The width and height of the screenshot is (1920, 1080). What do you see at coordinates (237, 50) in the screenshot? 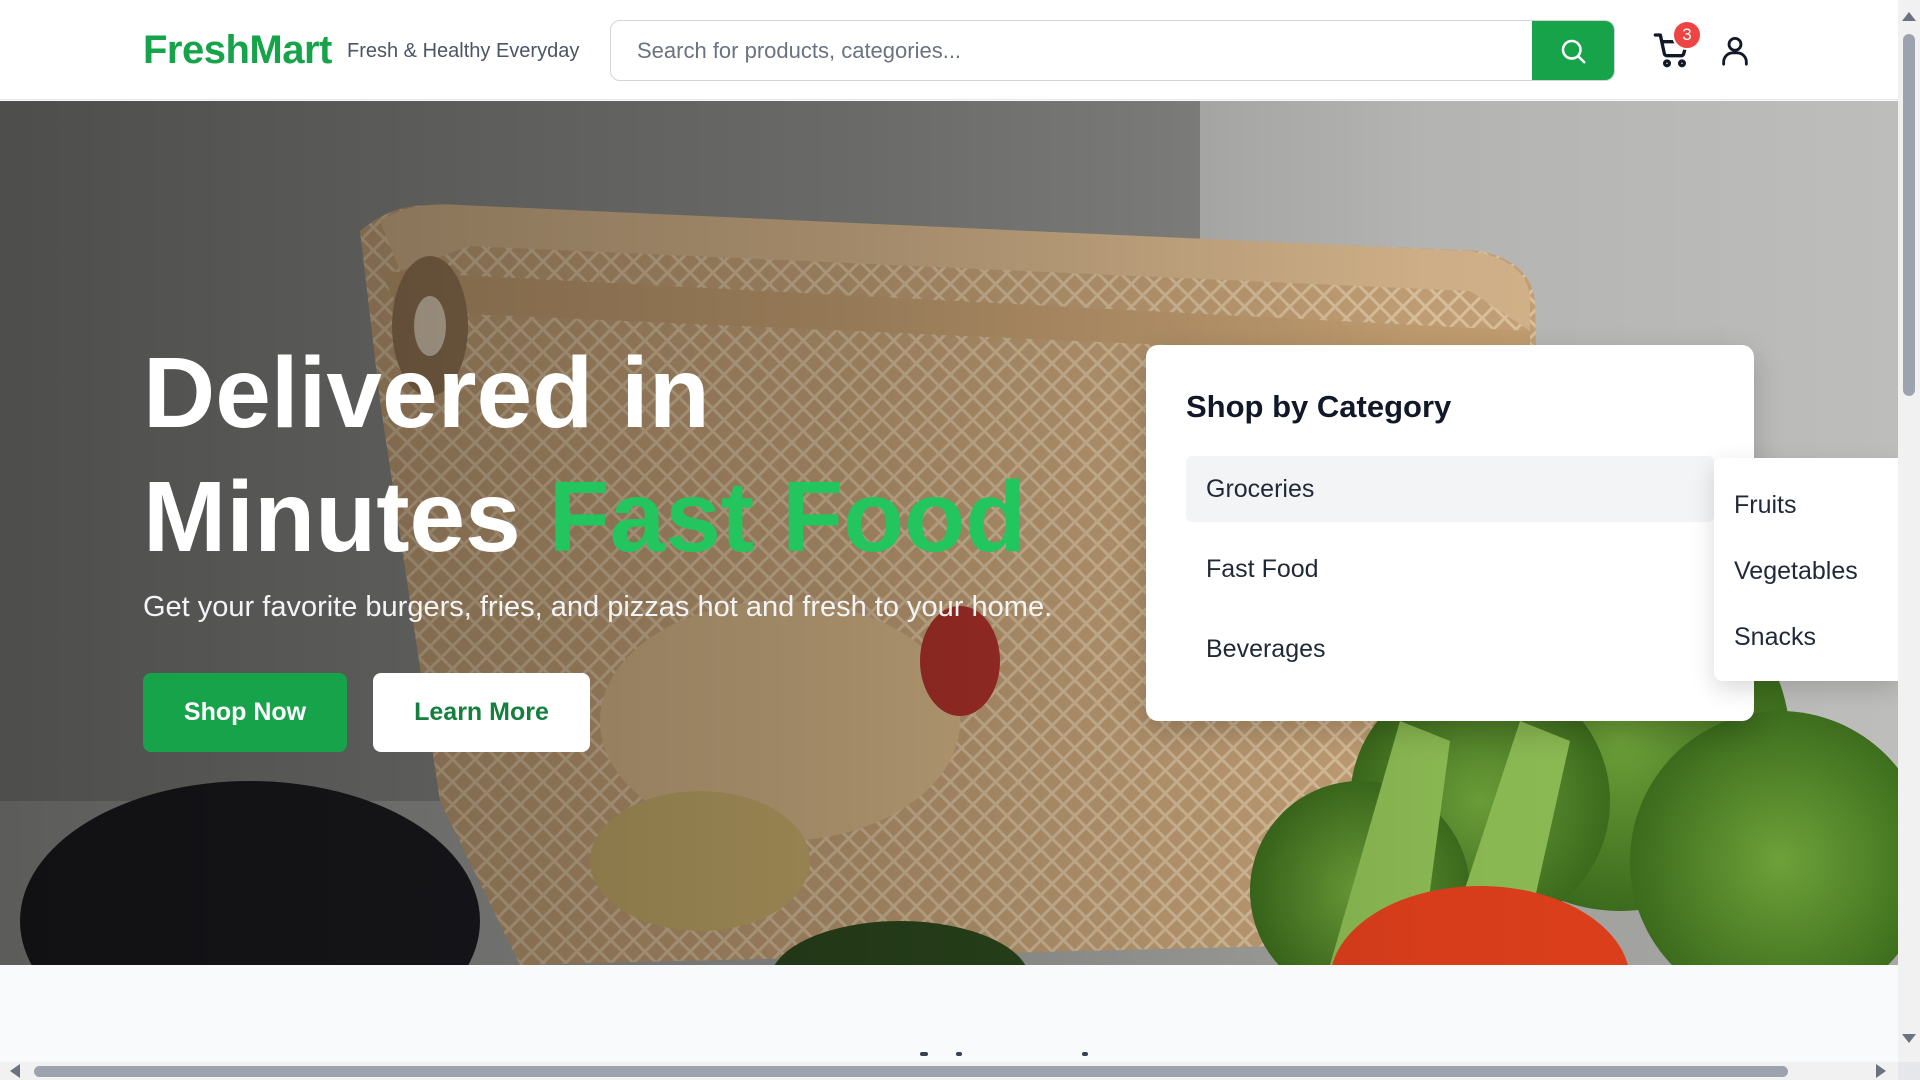
I see `logo: FreshMart` at bounding box center [237, 50].